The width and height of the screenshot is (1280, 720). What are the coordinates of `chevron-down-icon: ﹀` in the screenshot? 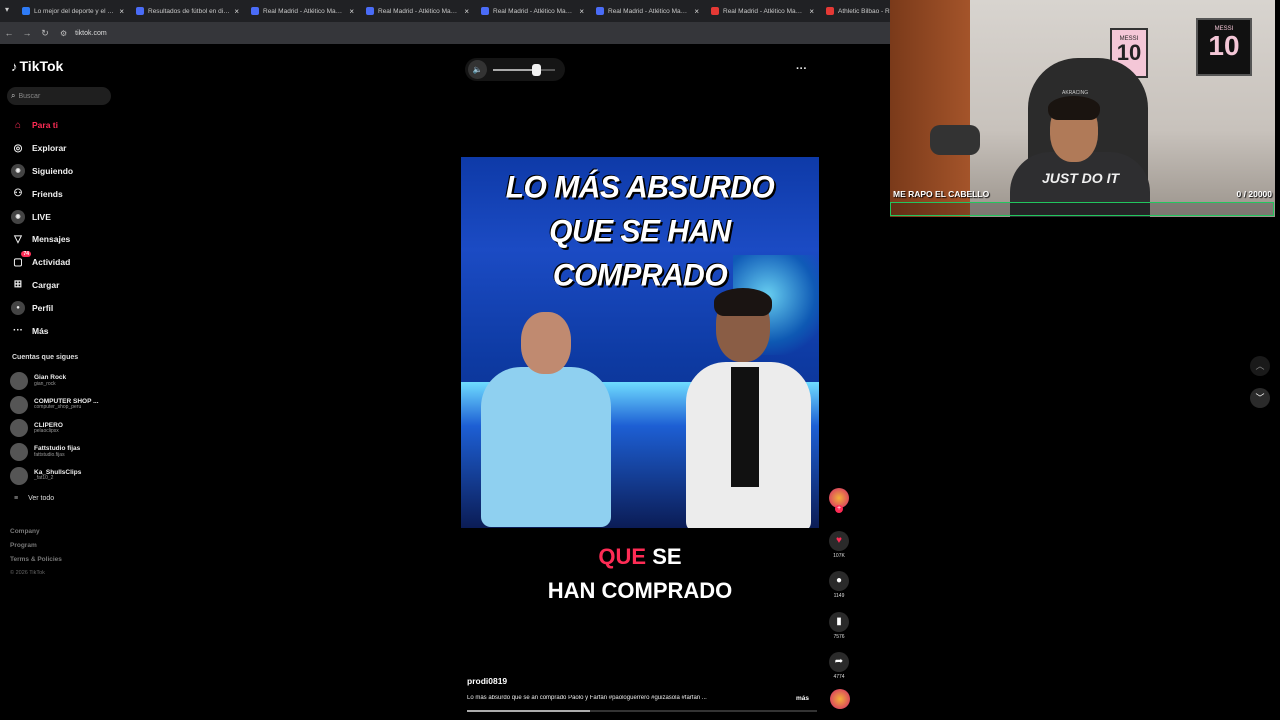 It's located at (1260, 398).